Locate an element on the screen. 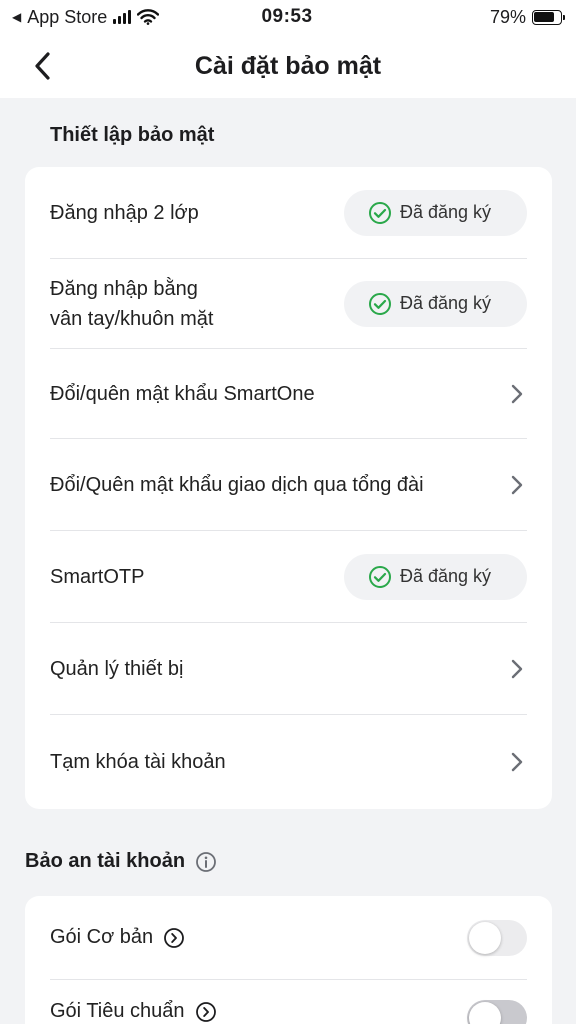  toggle-package-basic is located at coordinates (497, 937).